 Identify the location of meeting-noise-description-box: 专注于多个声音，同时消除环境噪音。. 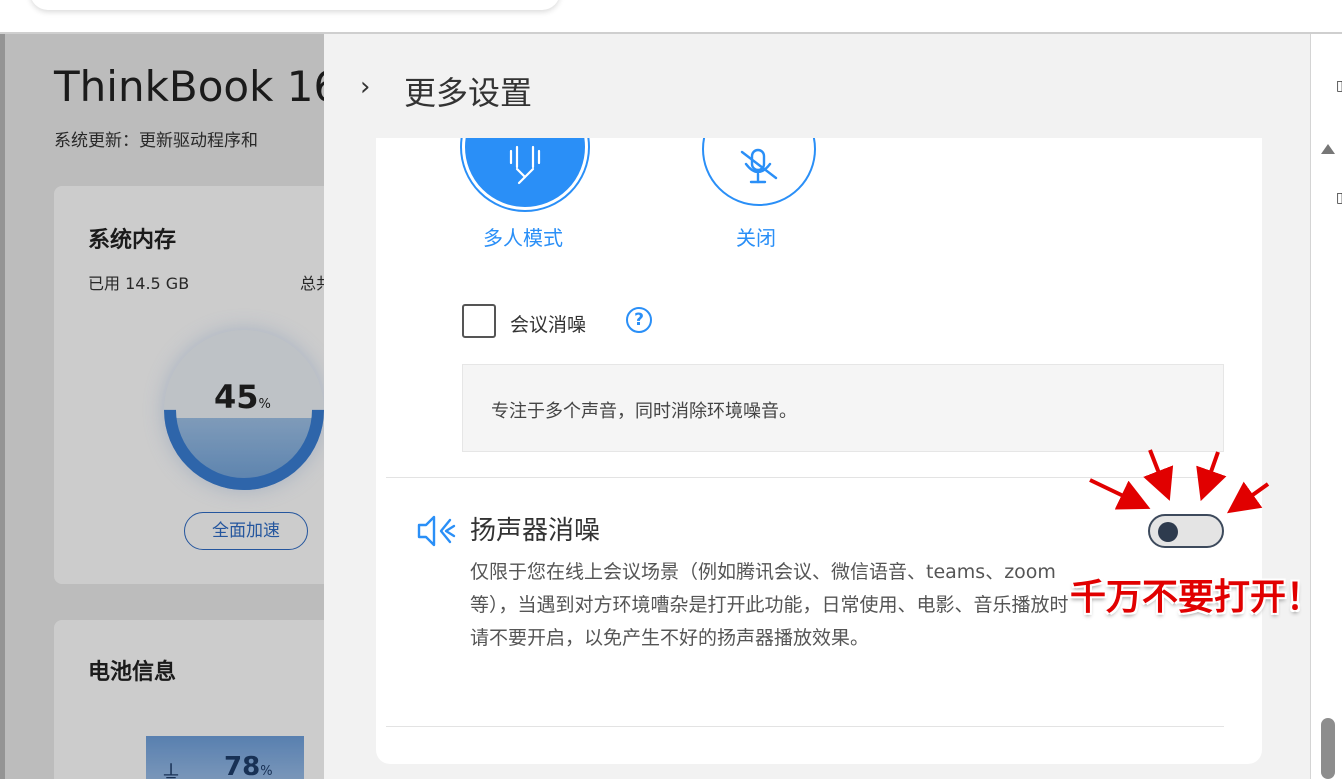
(843, 408).